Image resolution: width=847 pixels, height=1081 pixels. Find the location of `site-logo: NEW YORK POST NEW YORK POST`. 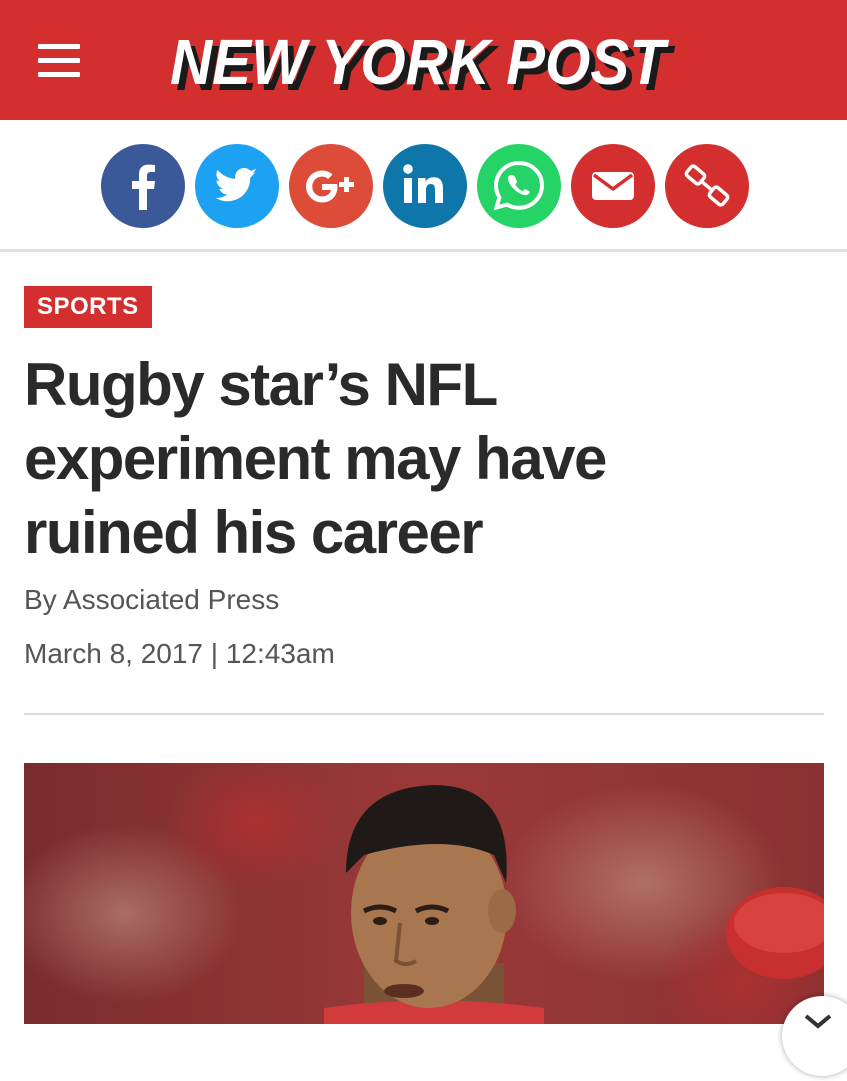

site-logo: NEW YORK POST NEW YORK POST is located at coordinates (423, 62).